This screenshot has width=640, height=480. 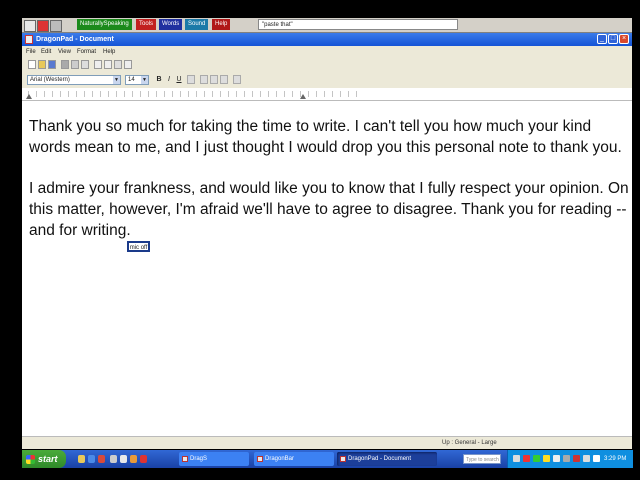 What do you see at coordinates (75, 64) in the screenshot?
I see `print-preview-icon` at bounding box center [75, 64].